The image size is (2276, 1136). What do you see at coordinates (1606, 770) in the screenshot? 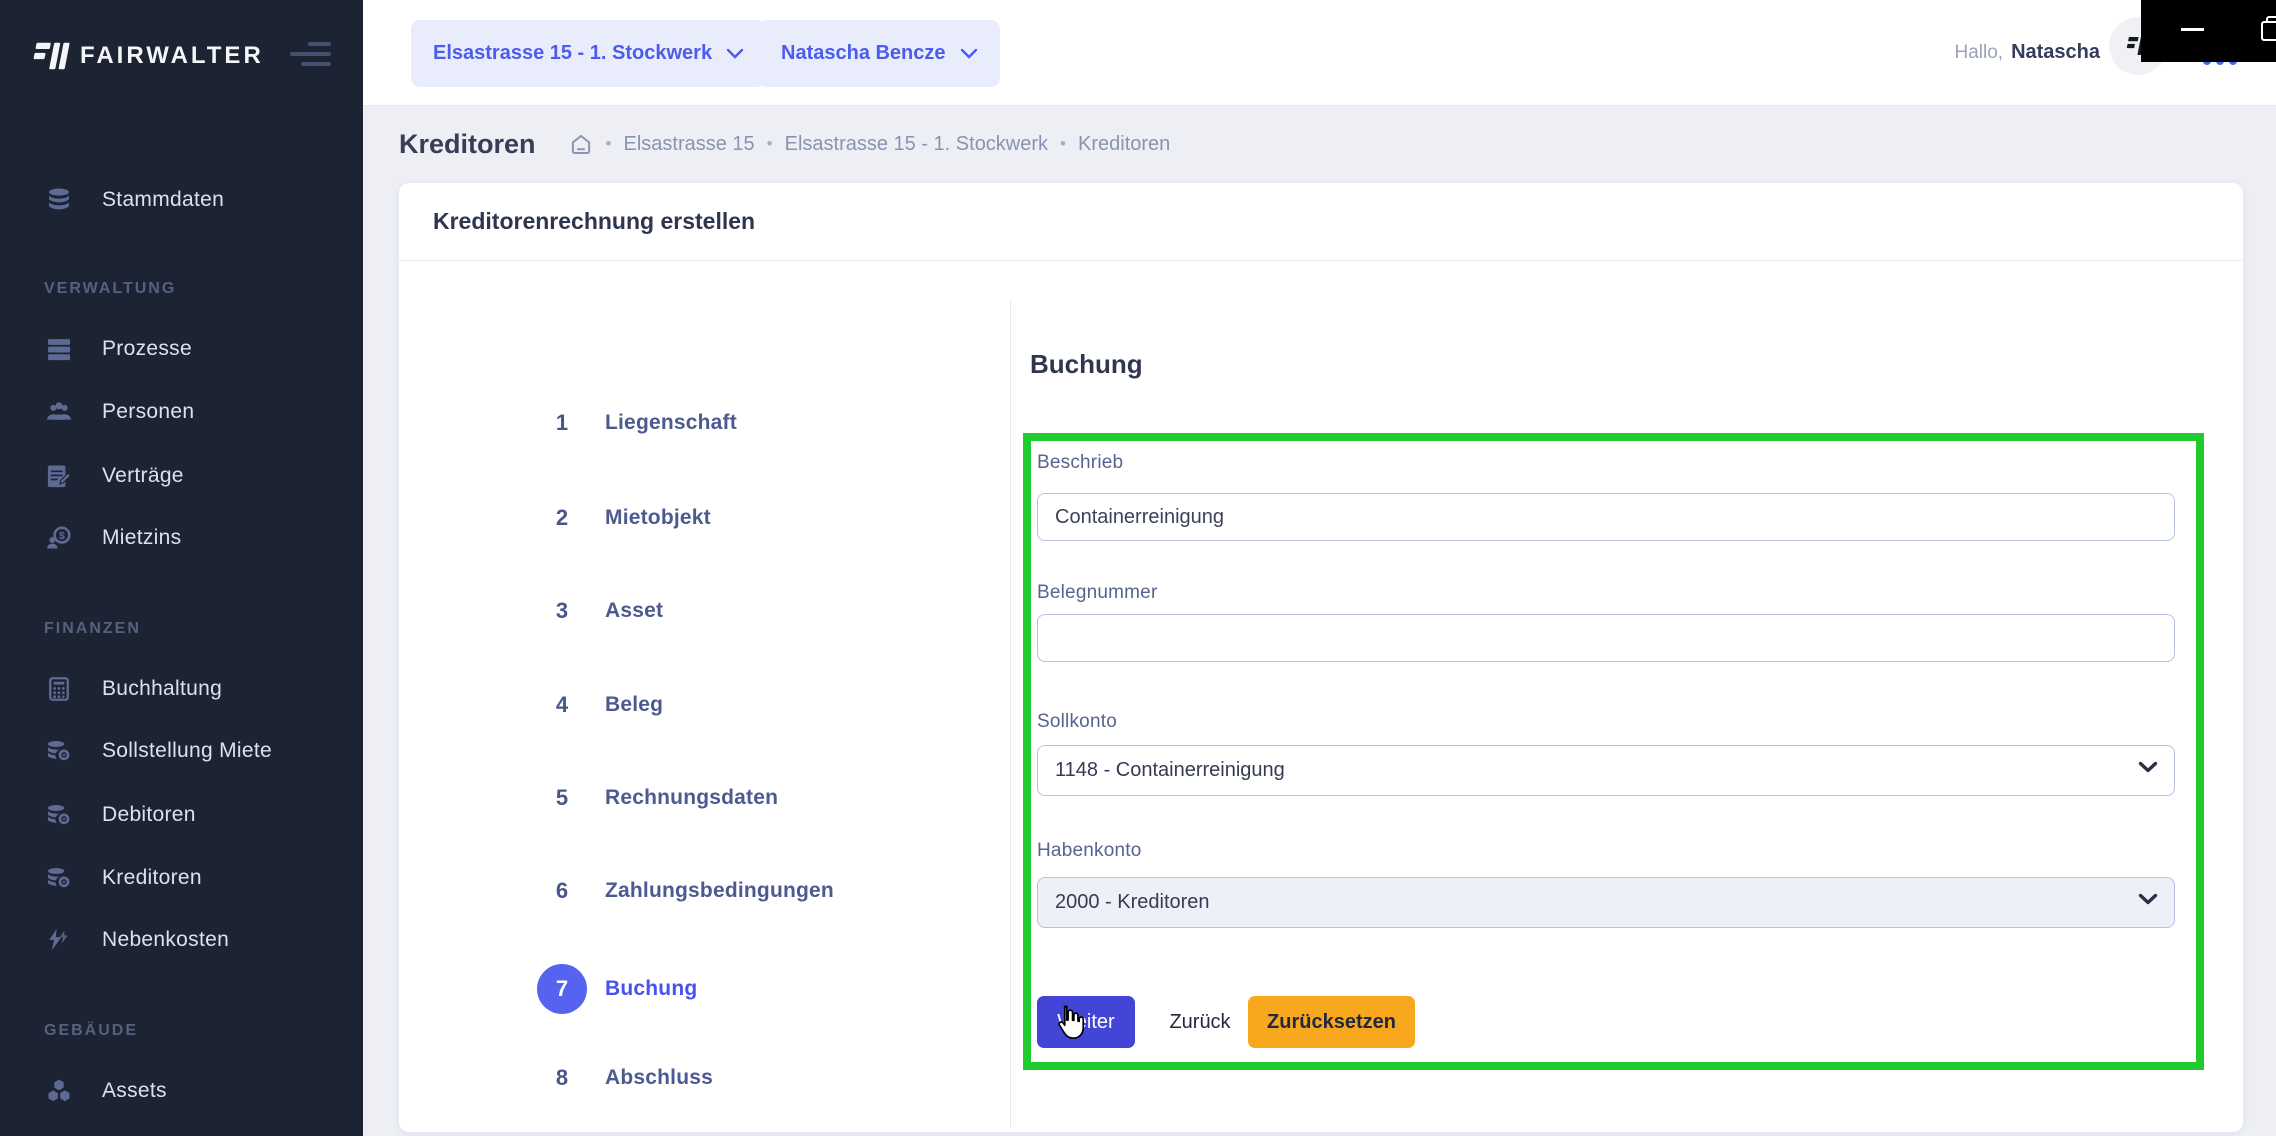
I see `sollkonto-select: 1148 - Containerreinigung` at bounding box center [1606, 770].